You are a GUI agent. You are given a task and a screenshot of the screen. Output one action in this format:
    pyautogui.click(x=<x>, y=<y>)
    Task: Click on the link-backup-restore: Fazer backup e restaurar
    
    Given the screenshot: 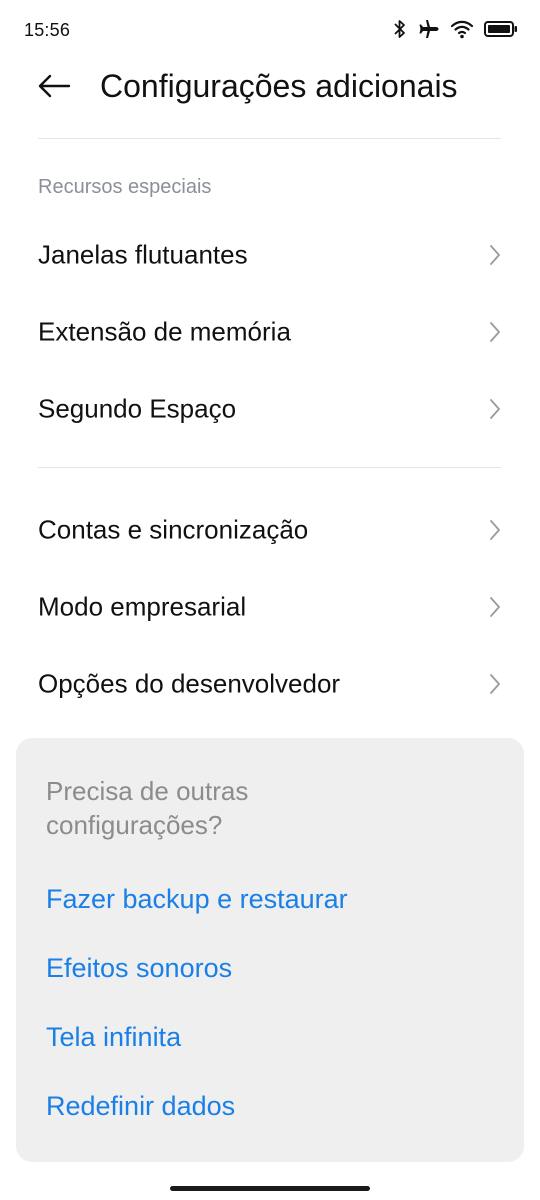 What is the action you would take?
    pyautogui.click(x=197, y=899)
    